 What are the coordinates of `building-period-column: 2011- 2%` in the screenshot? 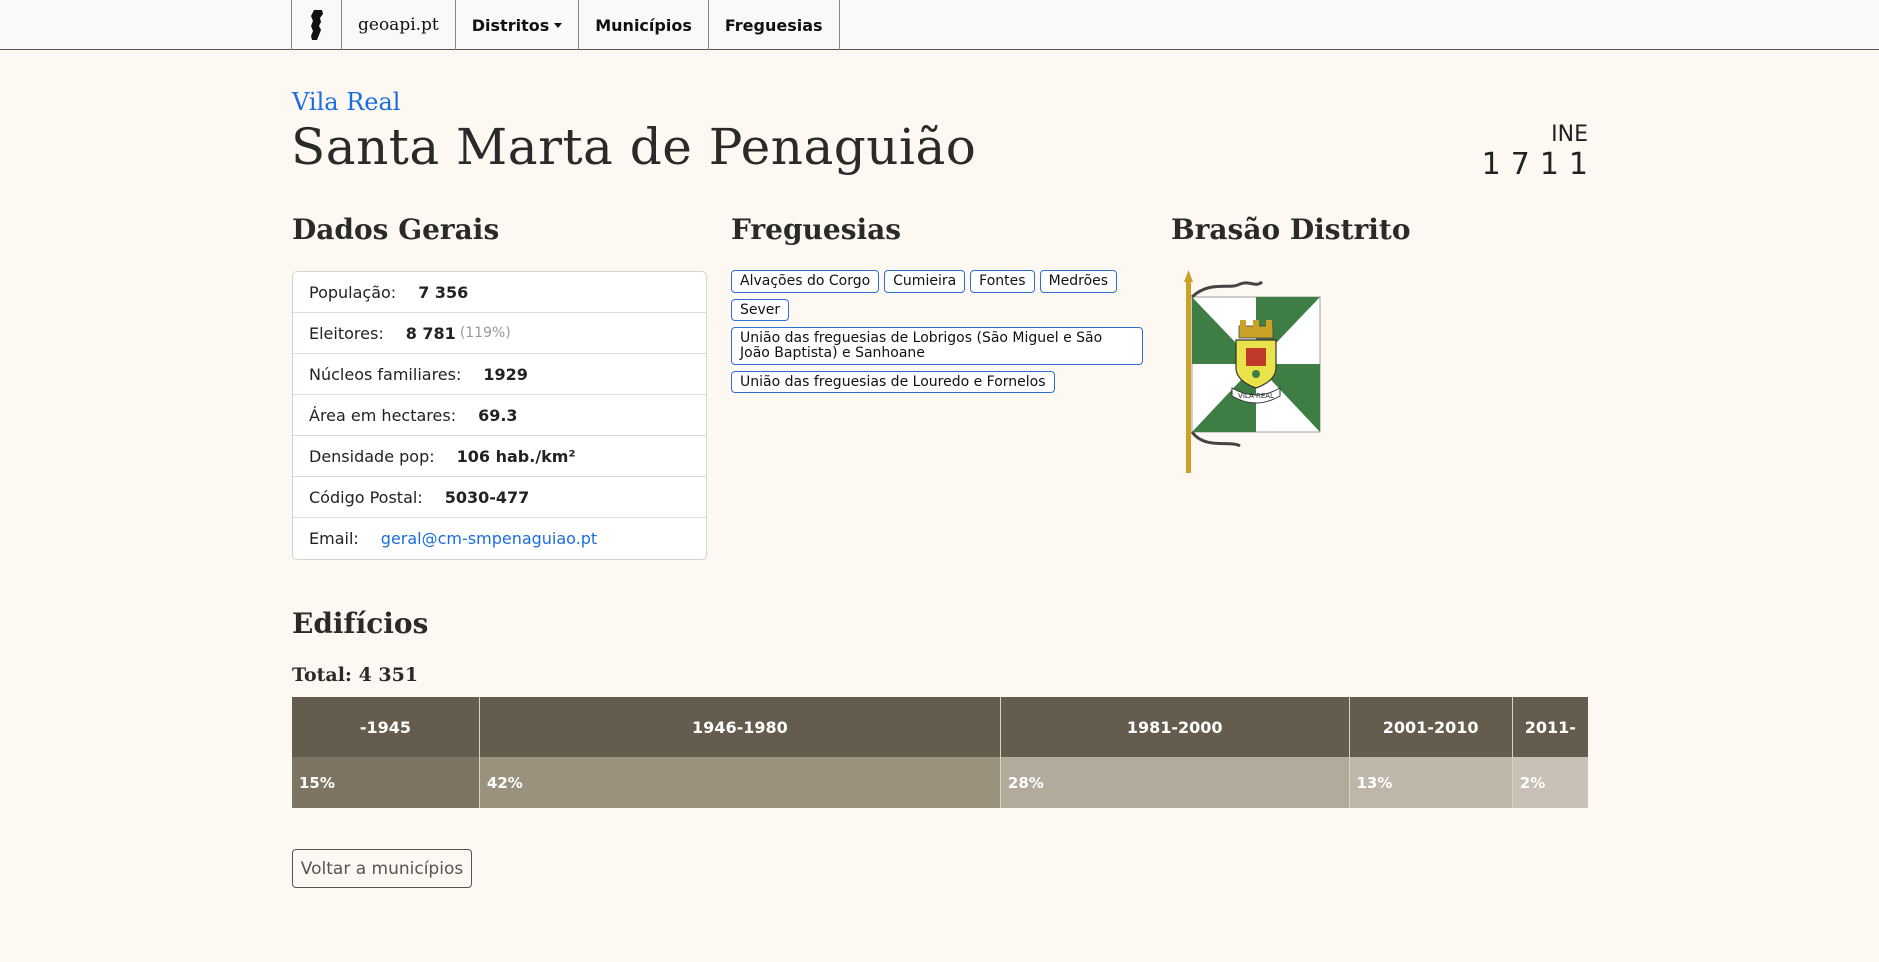 It's located at (1550, 752).